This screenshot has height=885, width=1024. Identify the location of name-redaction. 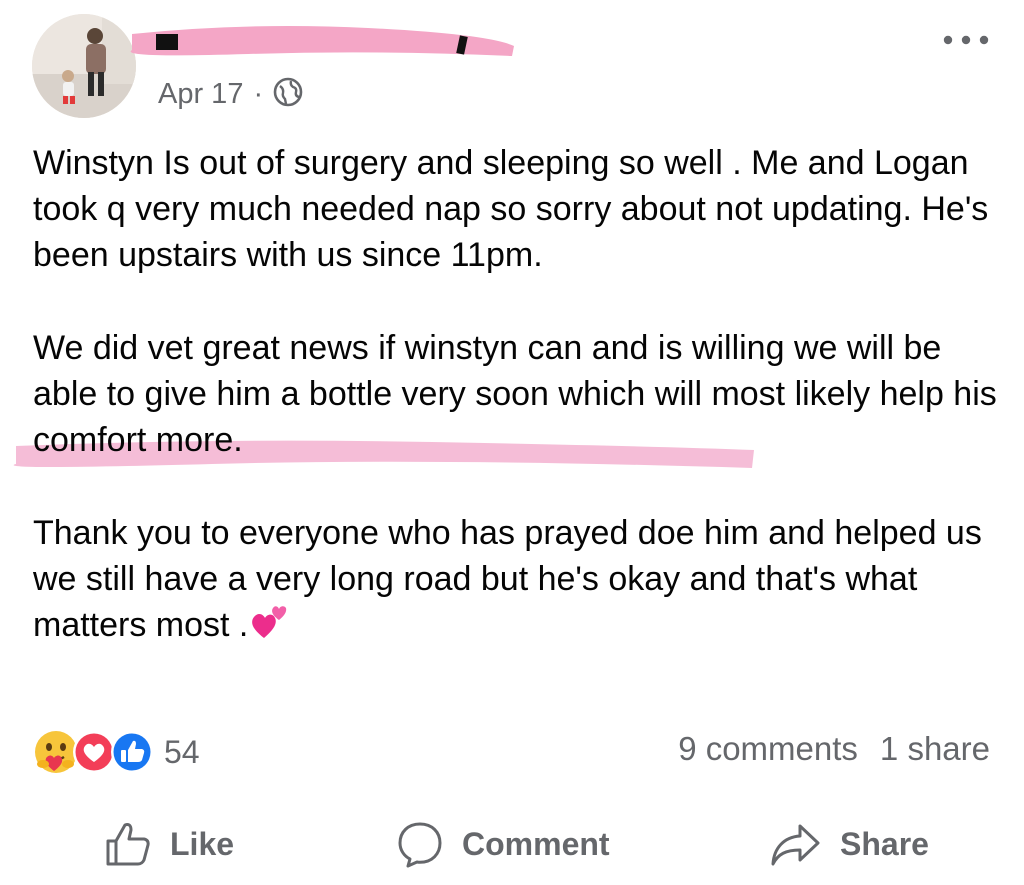
(322, 41).